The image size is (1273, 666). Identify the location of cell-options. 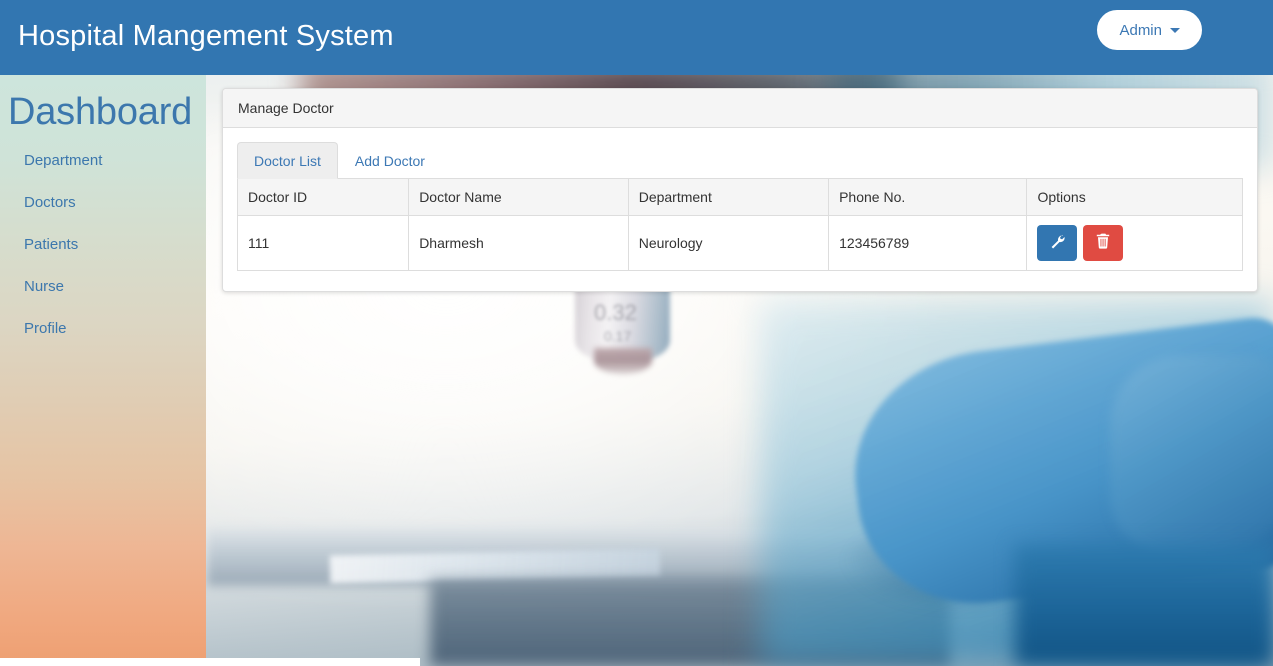
(1134, 242).